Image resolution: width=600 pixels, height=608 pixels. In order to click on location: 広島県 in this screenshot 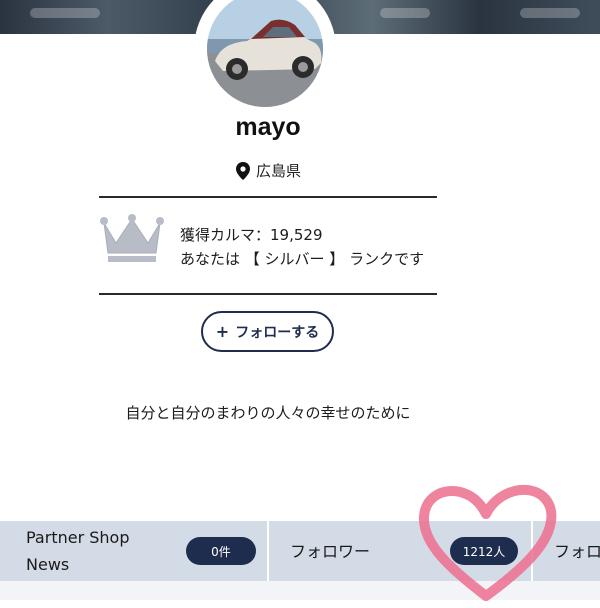, I will do `click(268, 170)`.